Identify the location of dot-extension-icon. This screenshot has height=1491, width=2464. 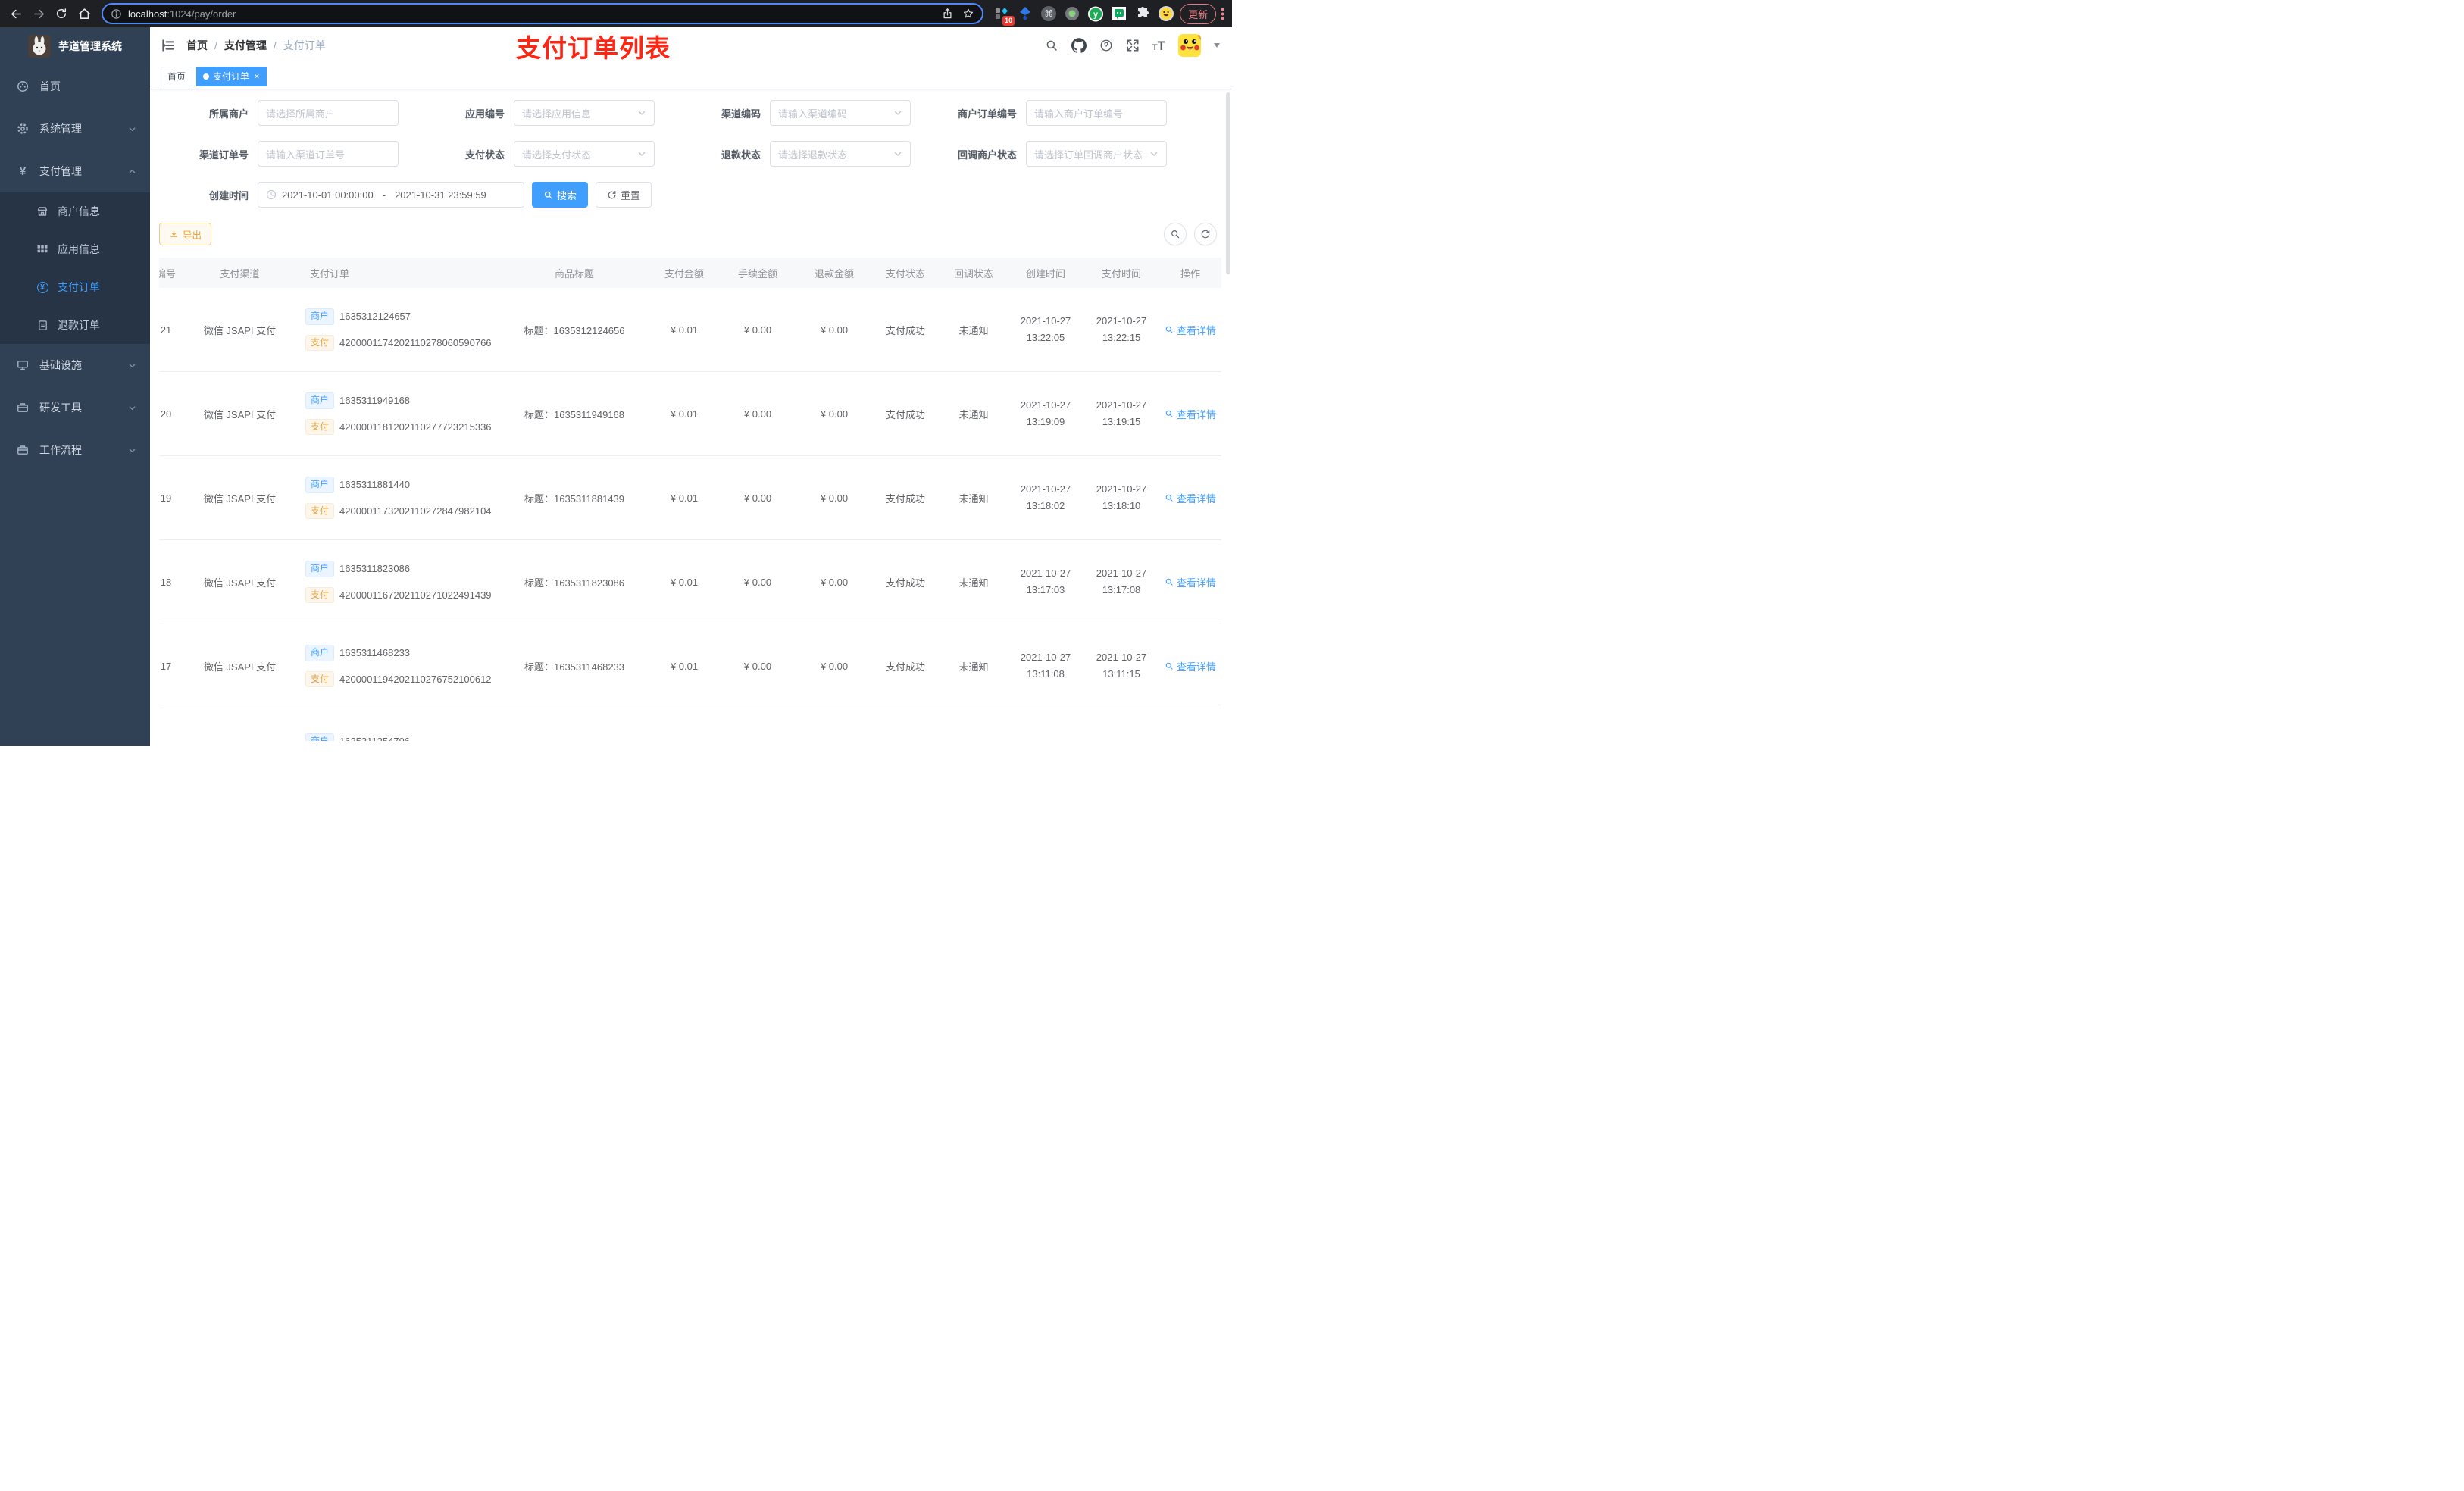
(1072, 13).